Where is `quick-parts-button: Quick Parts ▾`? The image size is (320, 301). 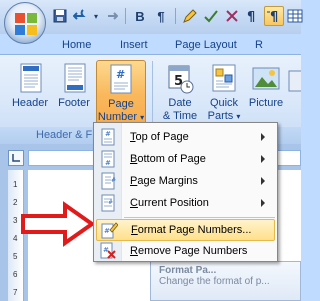 quick-parts-button: Quick Parts ▾ is located at coordinates (224, 95).